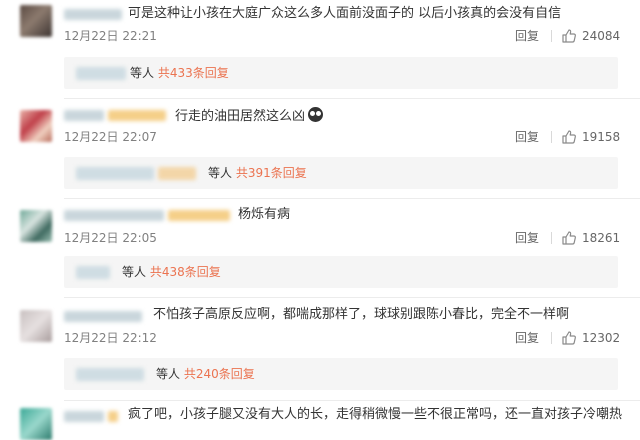 Image resolution: width=640 pixels, height=440 pixels. What do you see at coordinates (271, 173) in the screenshot?
I see `reply-count-link: 共391条回复` at bounding box center [271, 173].